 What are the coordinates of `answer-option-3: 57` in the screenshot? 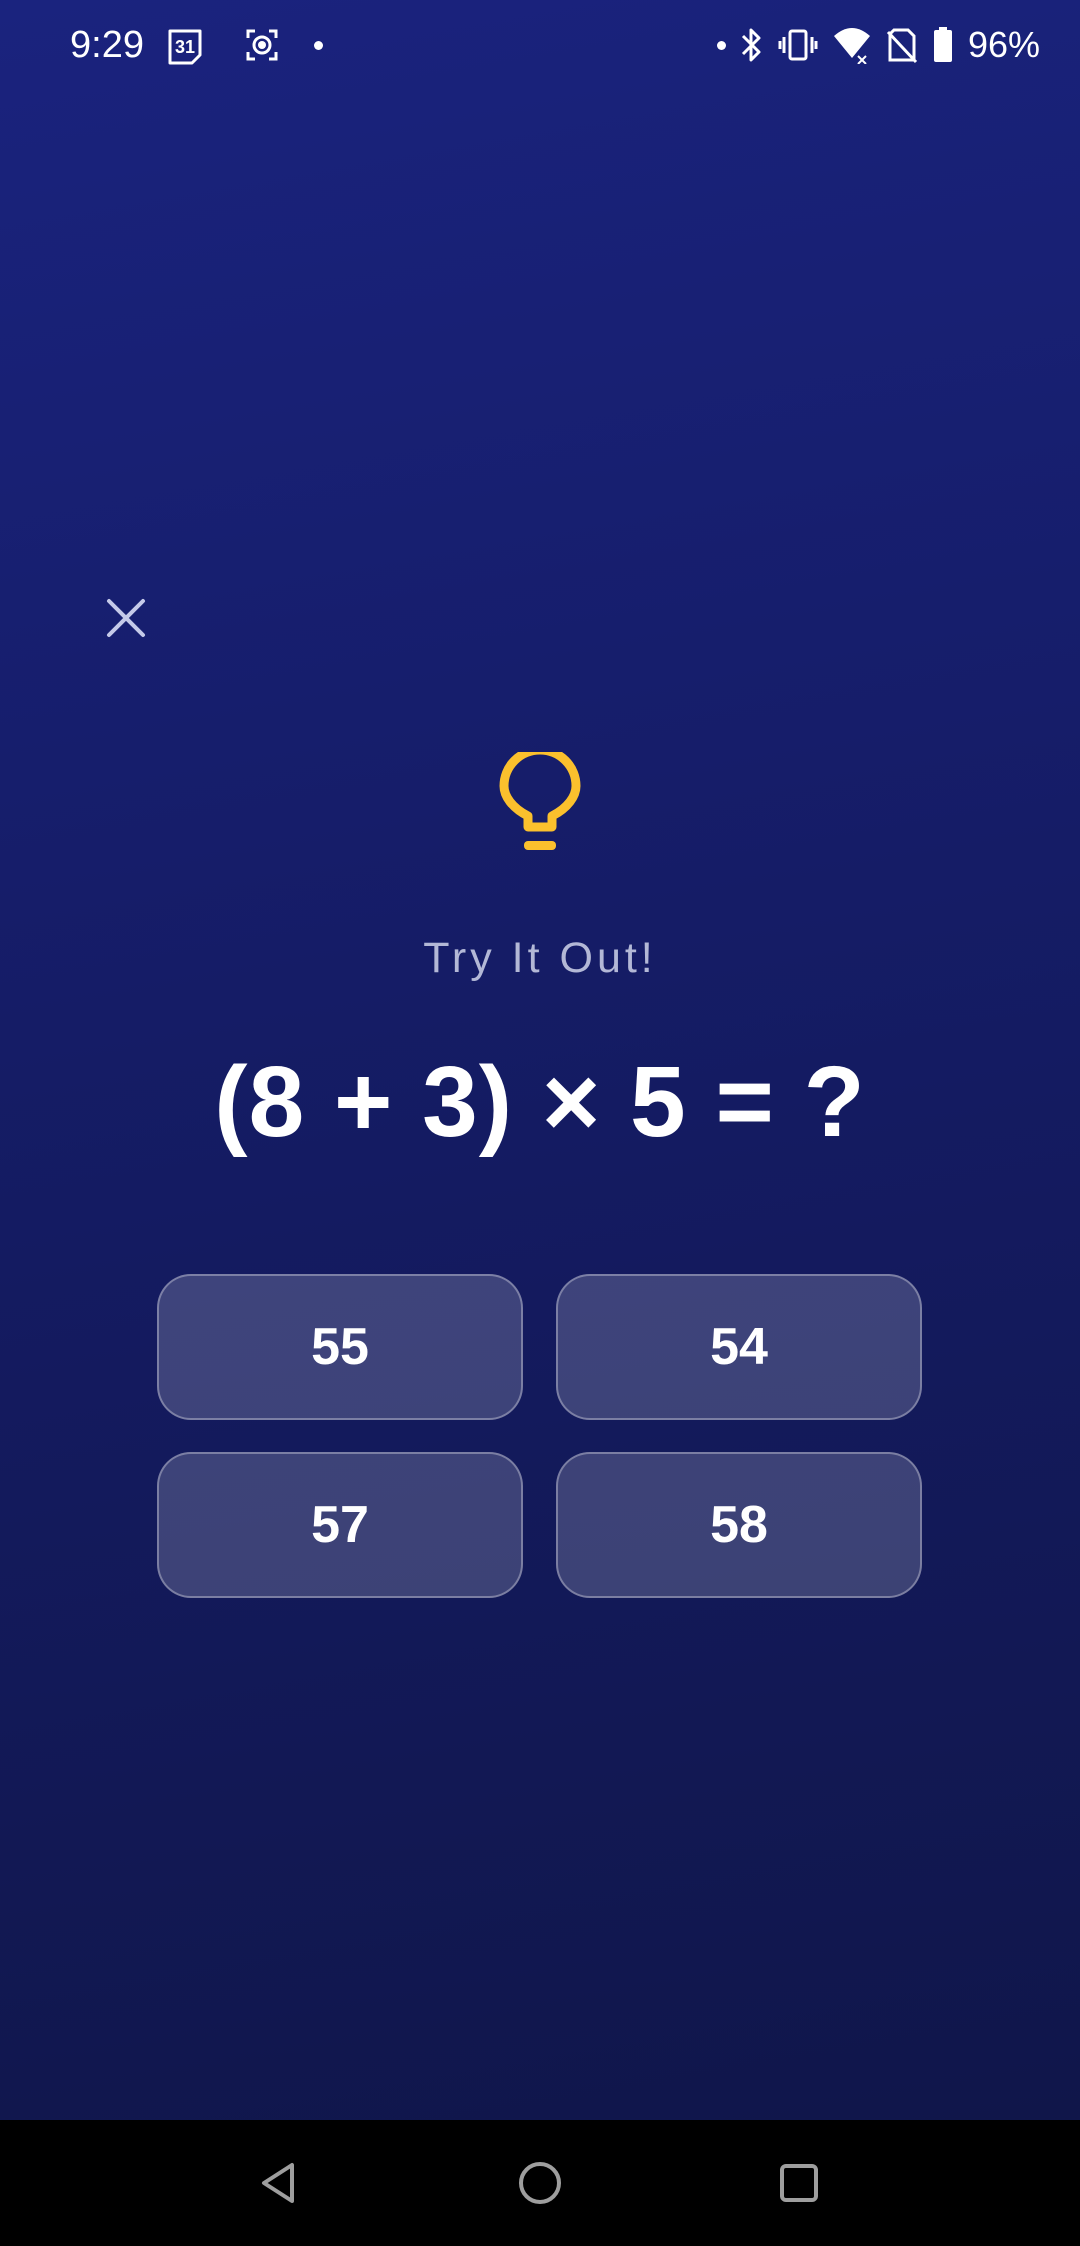 It's located at (340, 1525).